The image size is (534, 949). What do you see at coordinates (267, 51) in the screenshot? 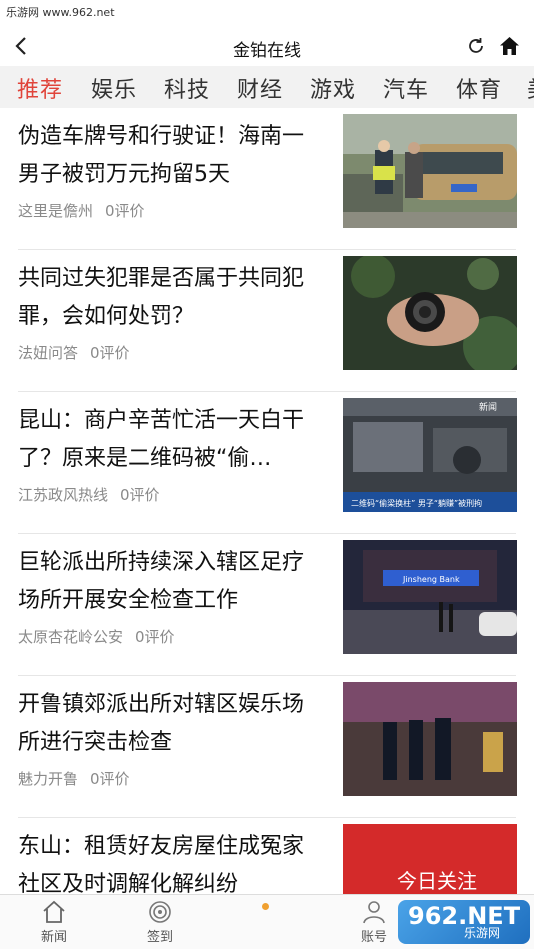
I see `page-title: 金铂在线` at bounding box center [267, 51].